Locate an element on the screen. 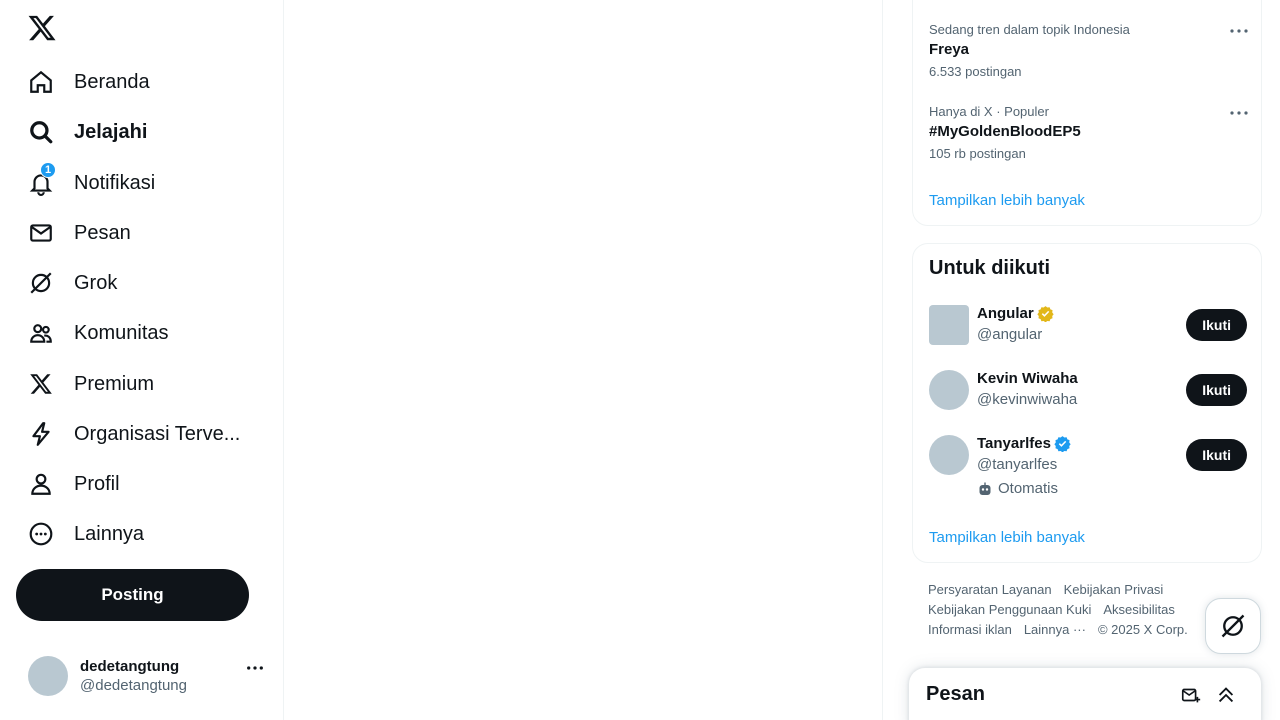 The image size is (1280, 720). automated-text: Otomatis is located at coordinates (1028, 488).